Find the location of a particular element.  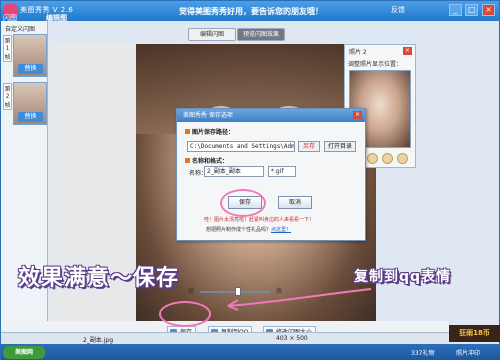

frame-list-label: 自定义闪图 is located at coordinates (20, 29).